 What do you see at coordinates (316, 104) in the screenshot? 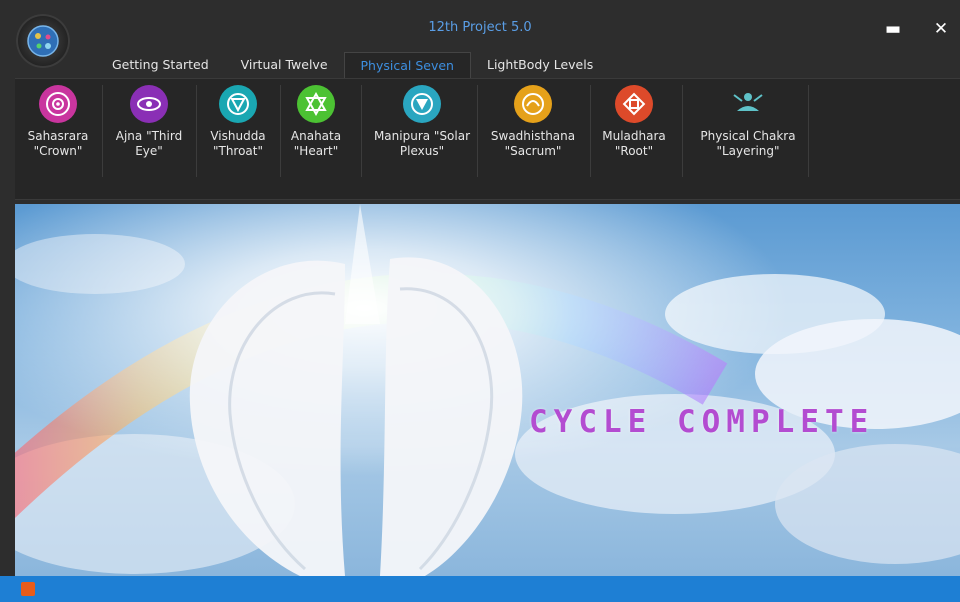
I see `anahata-icon` at bounding box center [316, 104].